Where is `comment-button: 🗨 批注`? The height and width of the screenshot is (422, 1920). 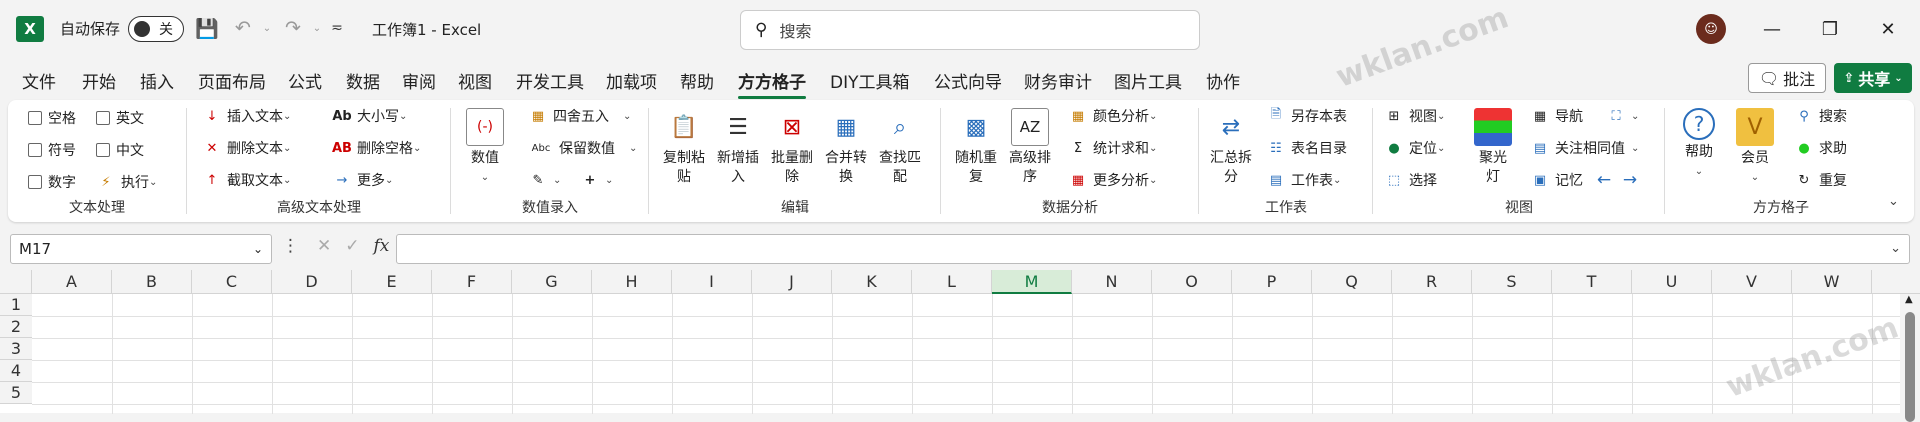 comment-button: 🗨 批注 is located at coordinates (1787, 78).